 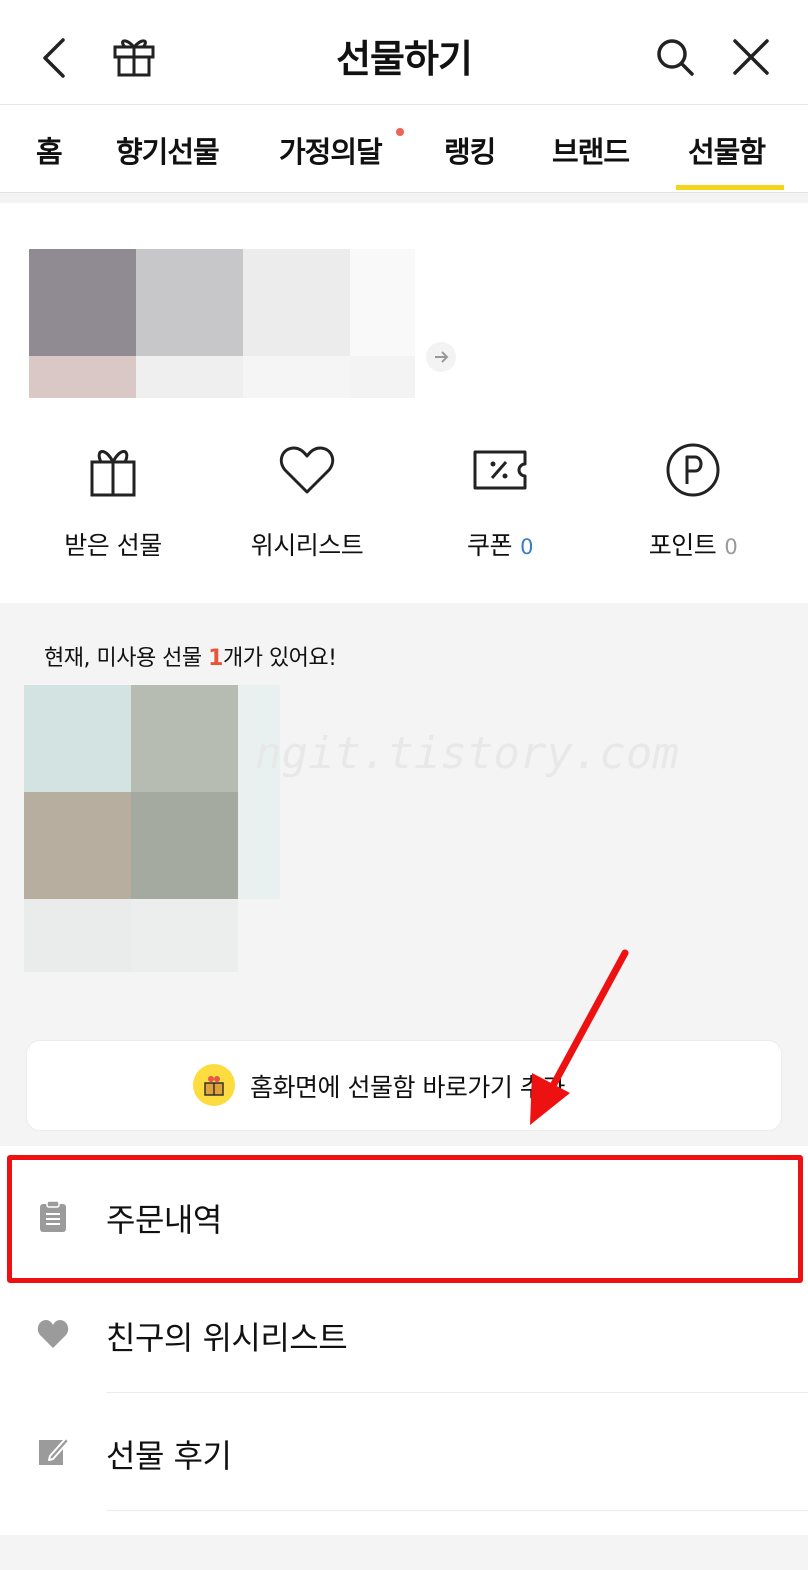 What do you see at coordinates (693, 470) in the screenshot?
I see `point-icon` at bounding box center [693, 470].